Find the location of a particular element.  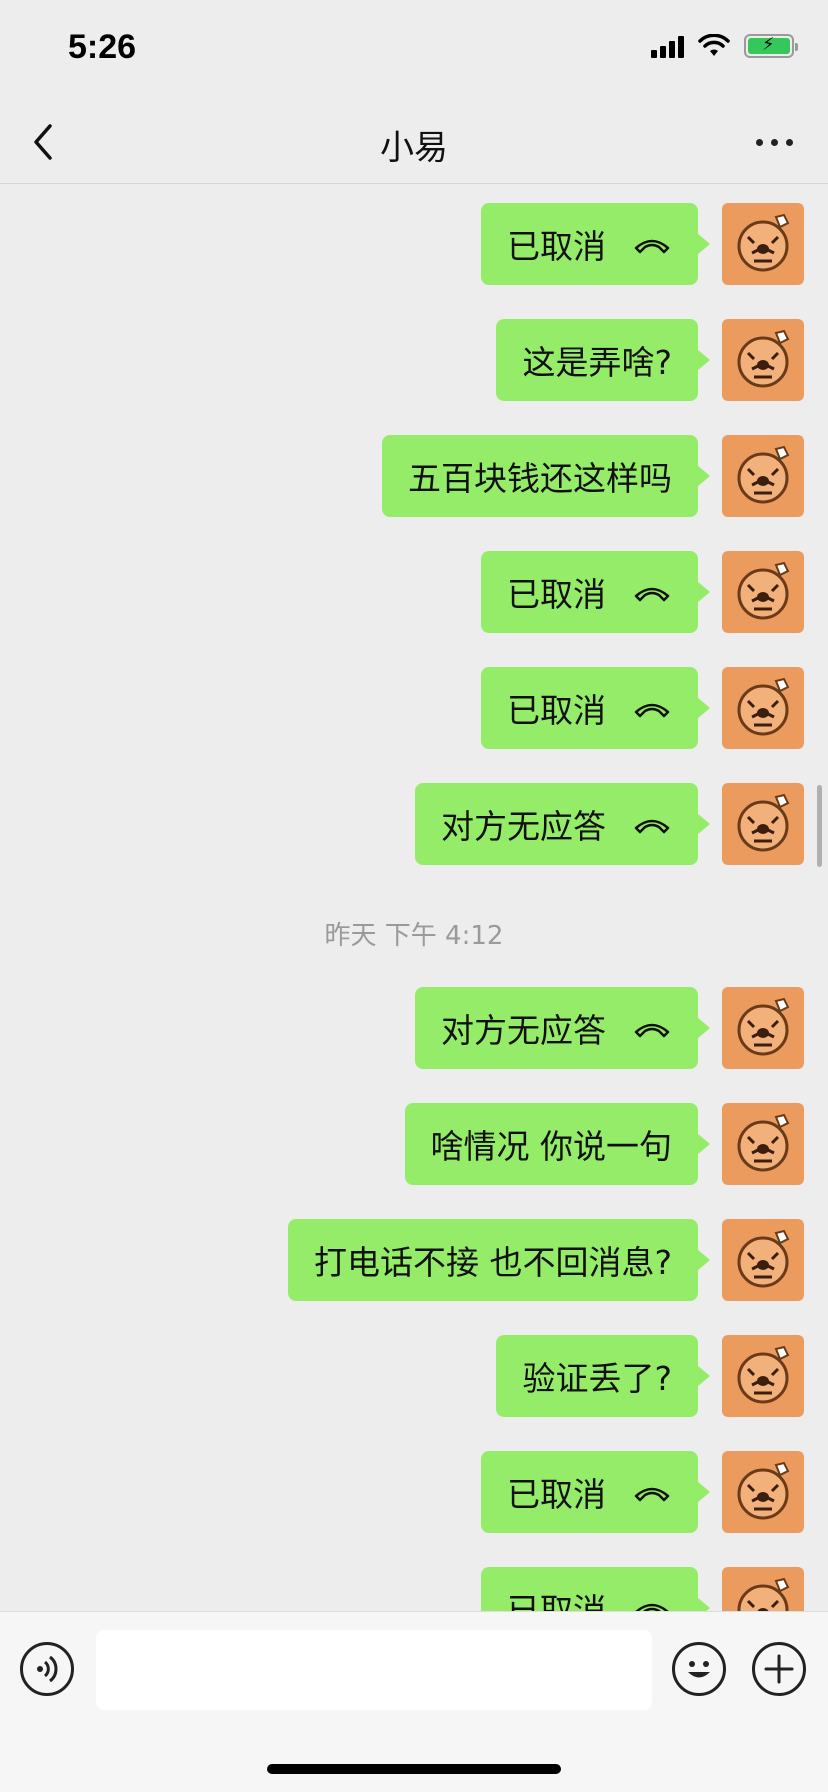

message-text: 这是弄啥? is located at coordinates (597, 362).